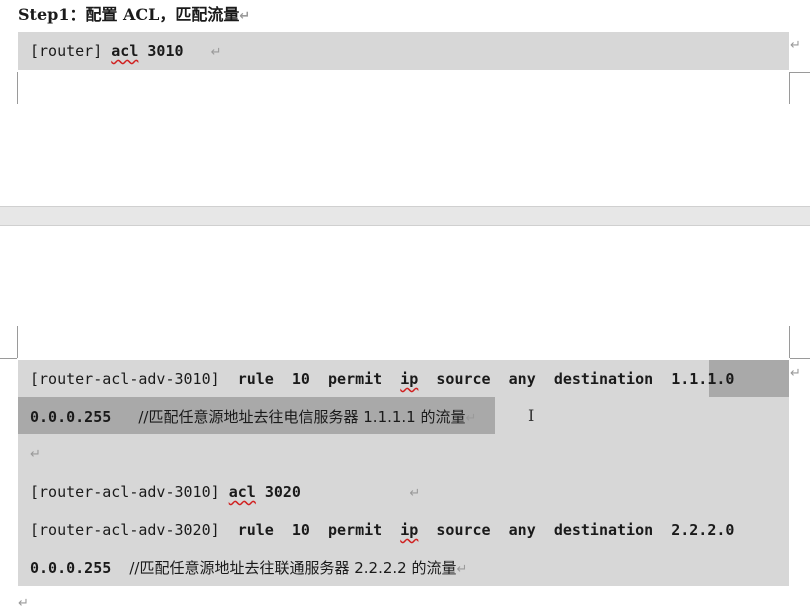 The image size is (810, 611). I want to click on code-line-mask-comment-1: 0.0.0.255 //匹配任意源地址去往电信服务器 1.1.1.1 的流量↵, so click(253, 418).